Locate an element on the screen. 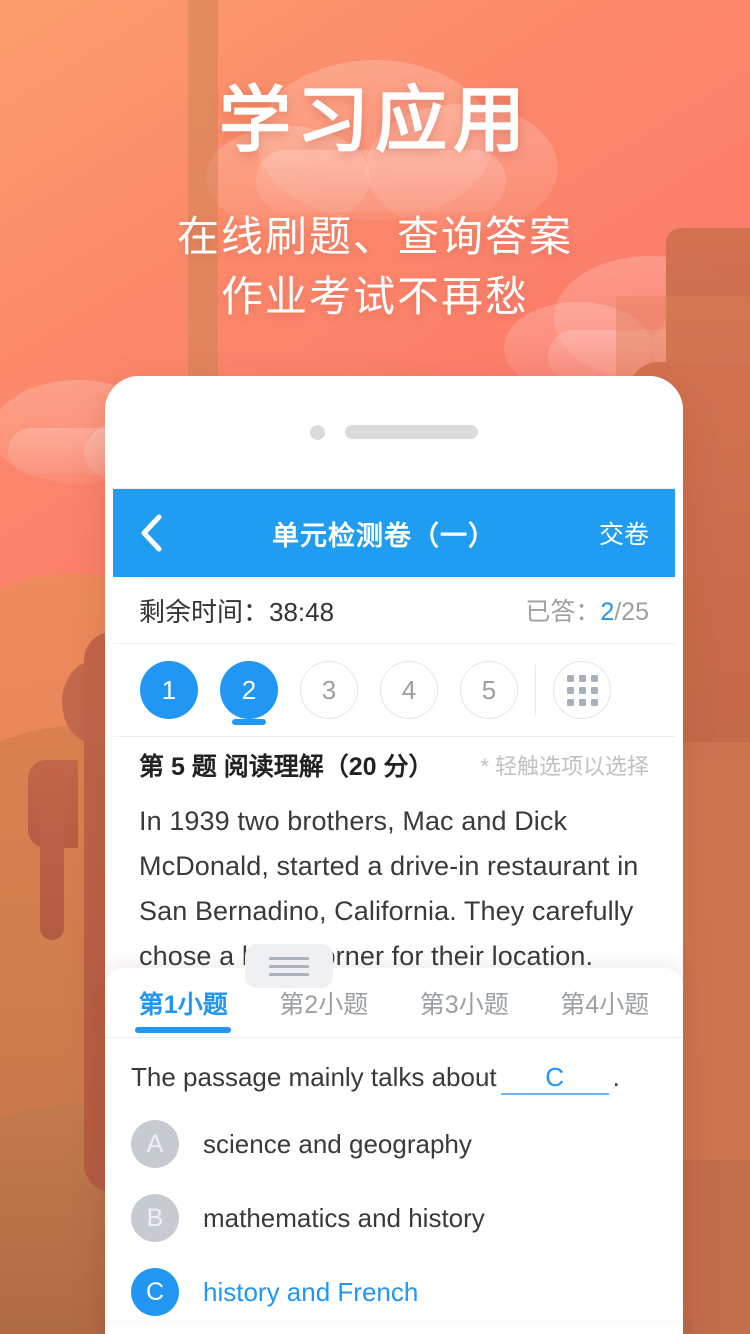 The image size is (750, 1334). pager-item-5: 5 is located at coordinates (489, 690).